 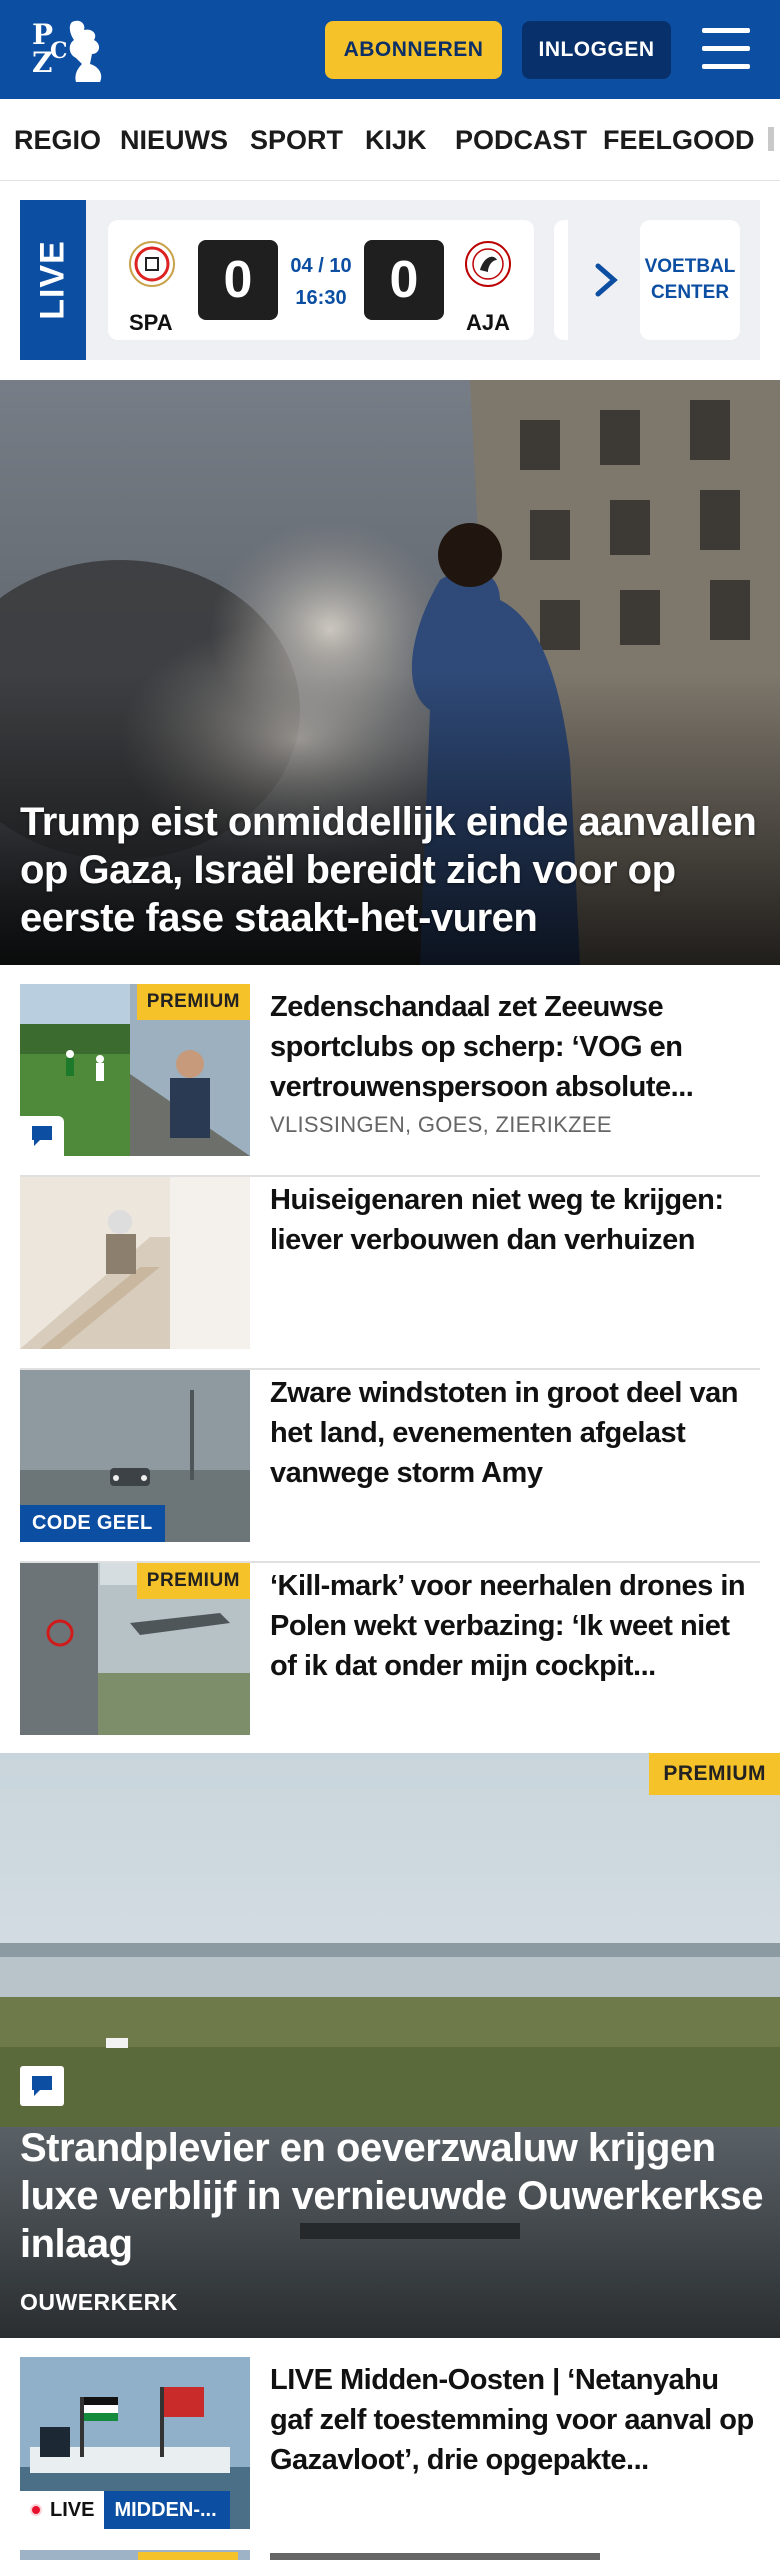 What do you see at coordinates (59, 51) in the screenshot?
I see `svg-text: C` at bounding box center [59, 51].